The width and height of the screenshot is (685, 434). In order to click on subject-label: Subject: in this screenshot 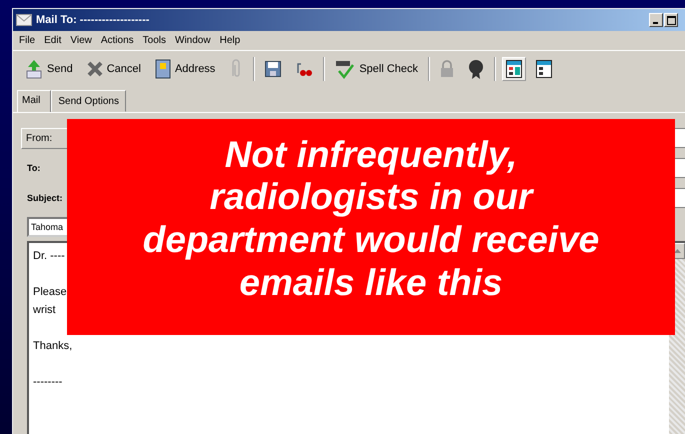, I will do `click(45, 198)`.